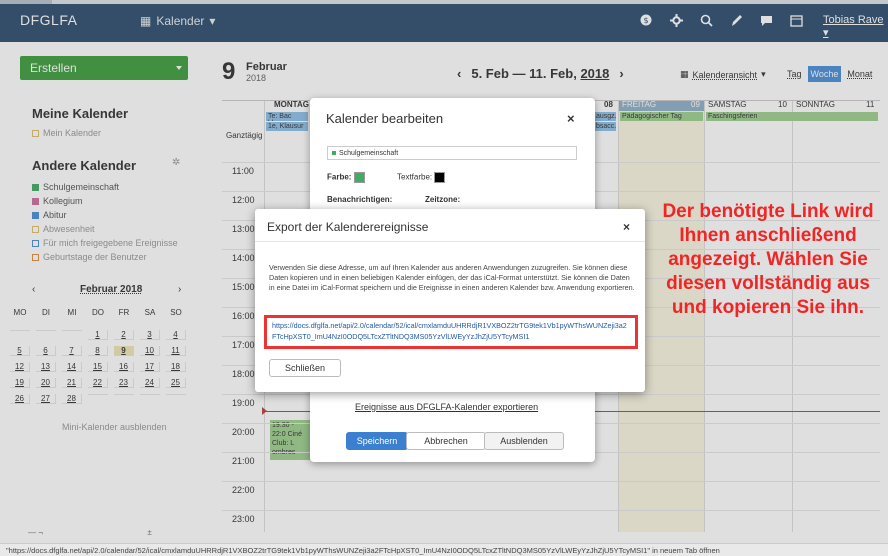  I want to click on text-color-picker, so click(440, 177).